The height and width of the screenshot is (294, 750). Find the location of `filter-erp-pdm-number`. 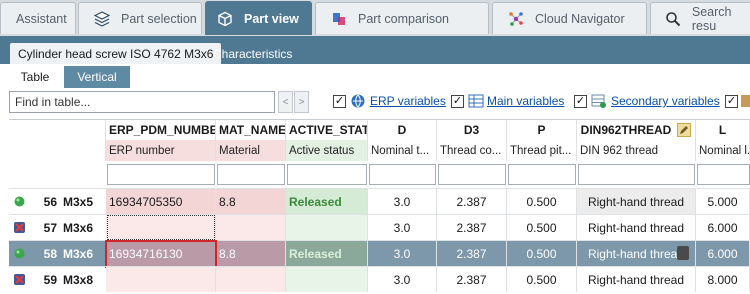

filter-erp-pdm-number is located at coordinates (161, 174).